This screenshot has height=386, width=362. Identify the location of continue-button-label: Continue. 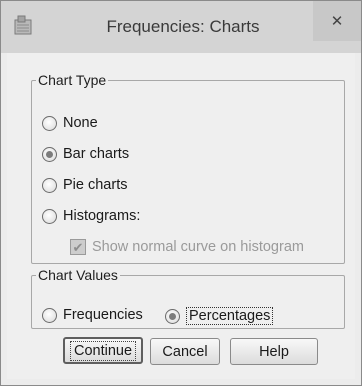
(103, 350).